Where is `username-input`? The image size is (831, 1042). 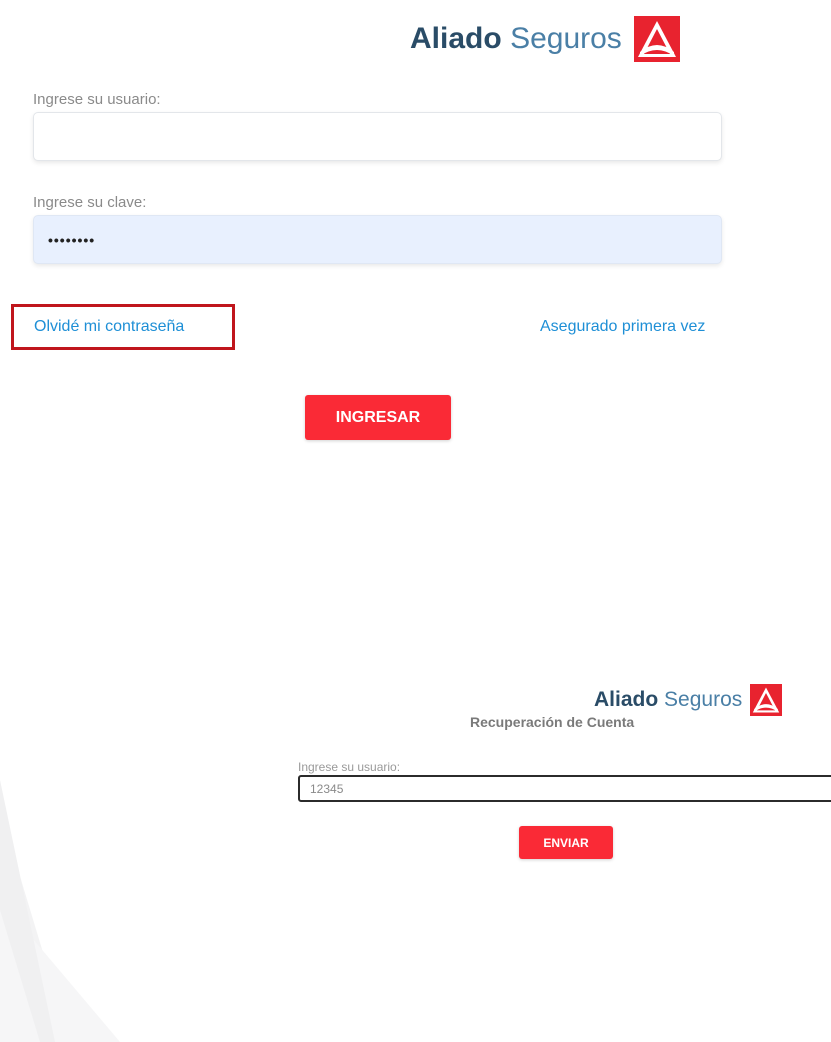
username-input is located at coordinates (377, 136).